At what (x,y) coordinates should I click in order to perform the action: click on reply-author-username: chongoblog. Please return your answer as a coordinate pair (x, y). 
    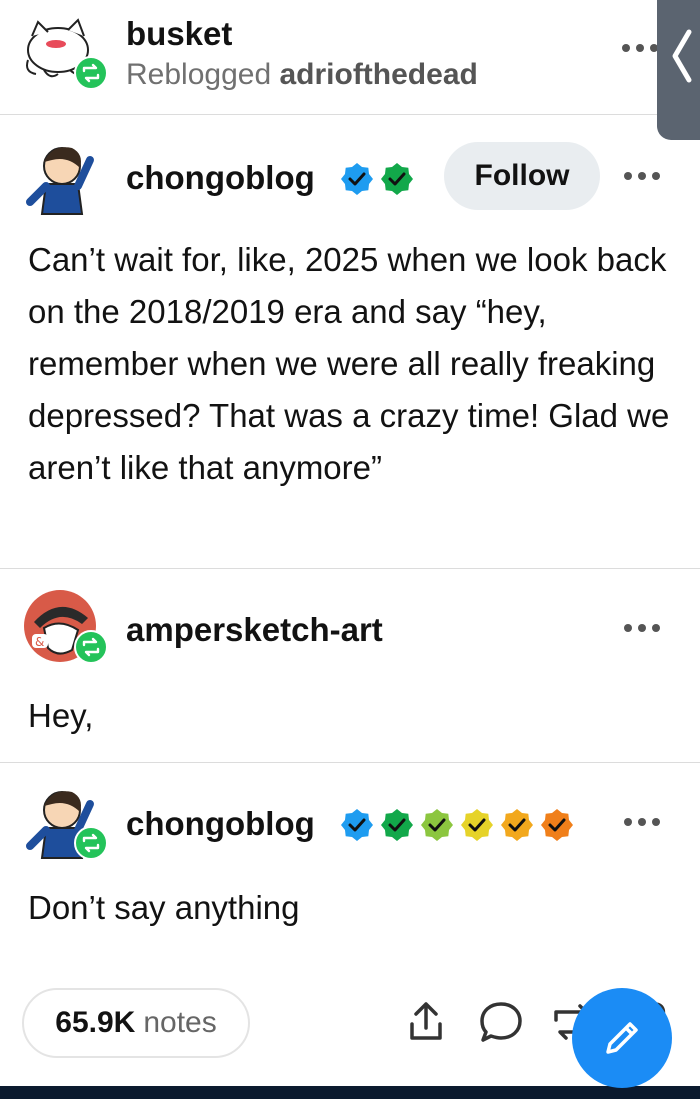
    Looking at the image, I should click on (220, 824).